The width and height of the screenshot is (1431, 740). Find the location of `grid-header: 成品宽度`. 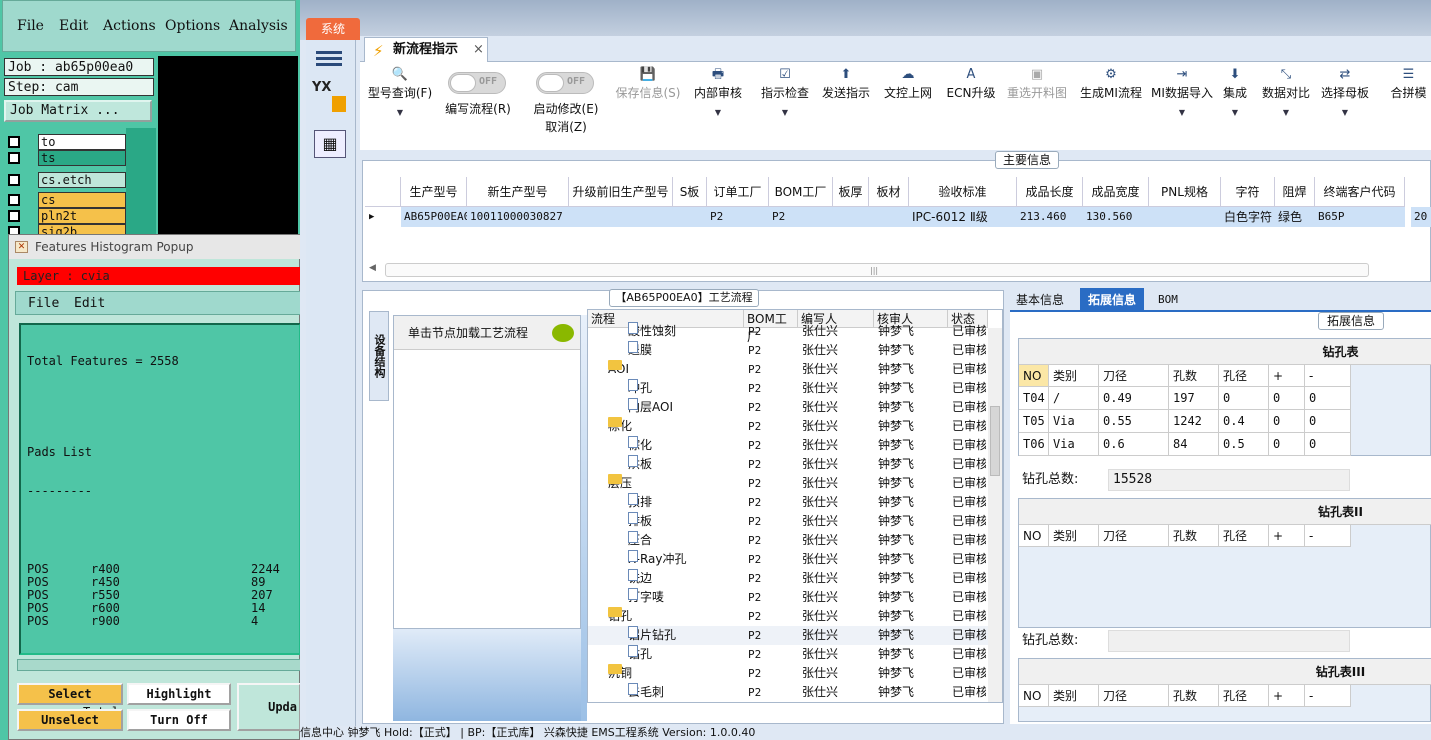

grid-header: 成品宽度 is located at coordinates (1116, 192).